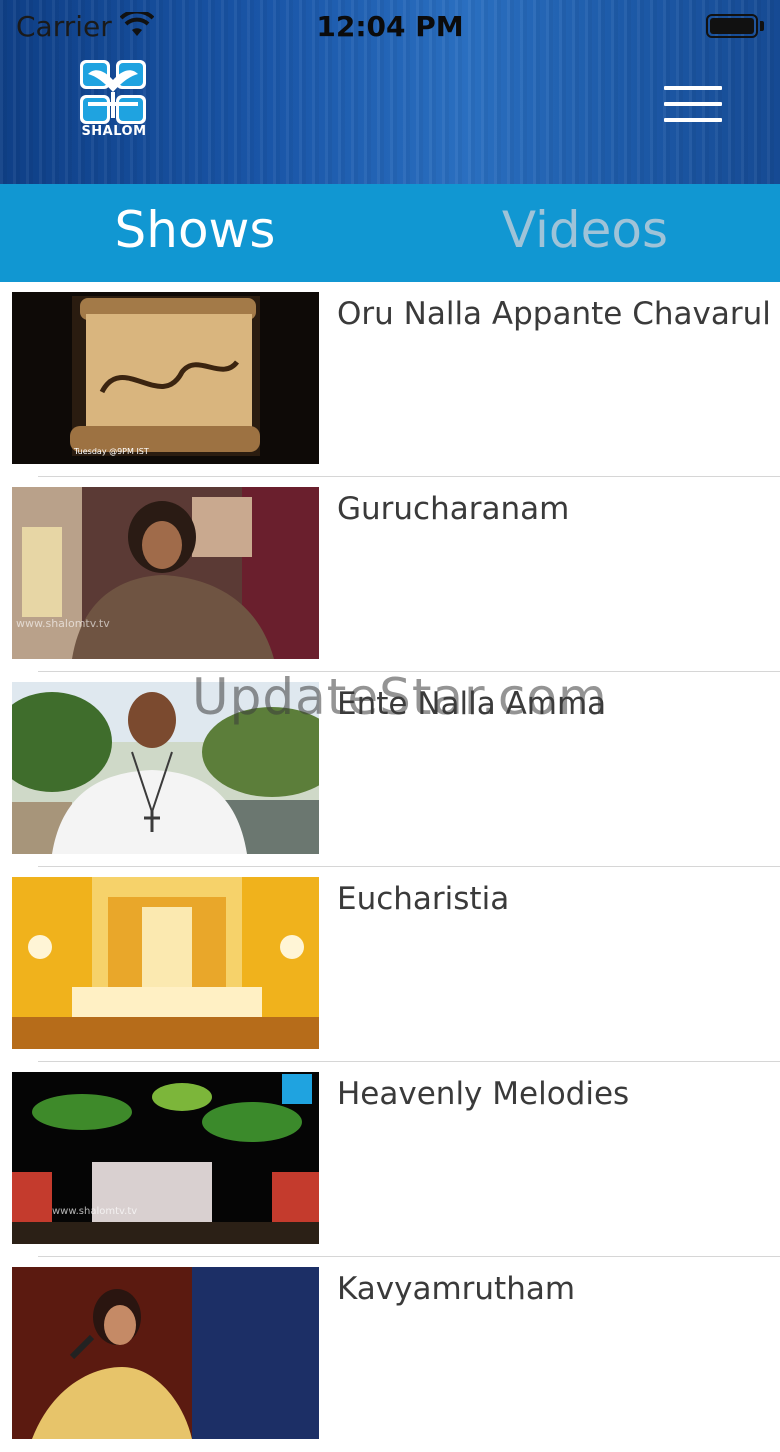 This screenshot has width=780, height=1452. What do you see at coordinates (423, 899) in the screenshot?
I see `show-title: Eucharistia` at bounding box center [423, 899].